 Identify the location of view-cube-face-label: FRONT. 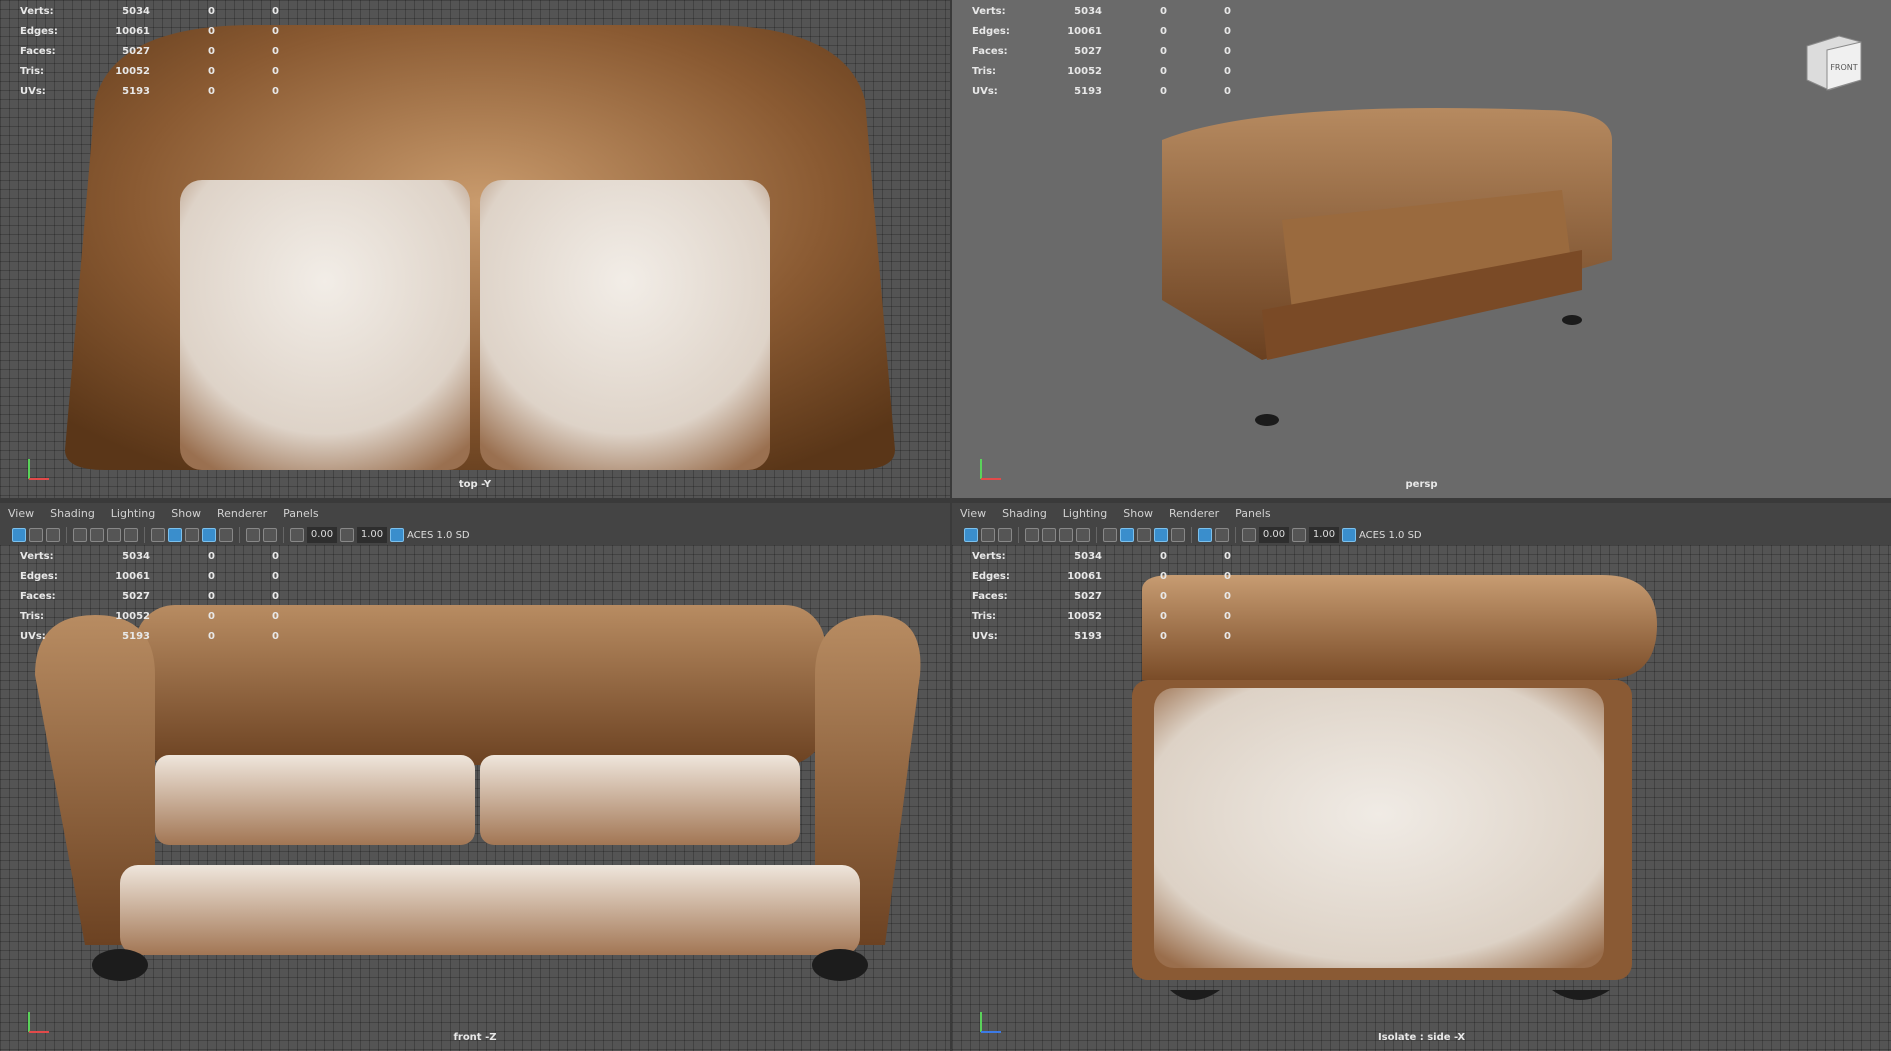
(1843, 67).